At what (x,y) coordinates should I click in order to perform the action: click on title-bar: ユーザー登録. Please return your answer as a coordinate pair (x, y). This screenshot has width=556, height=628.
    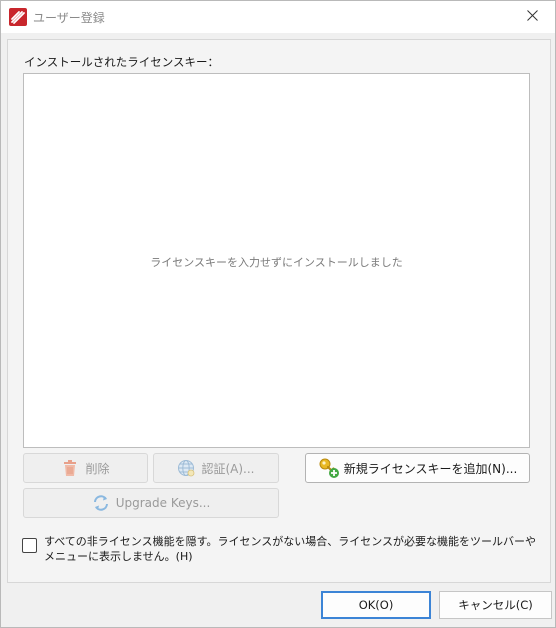
    Looking at the image, I should click on (278, 17).